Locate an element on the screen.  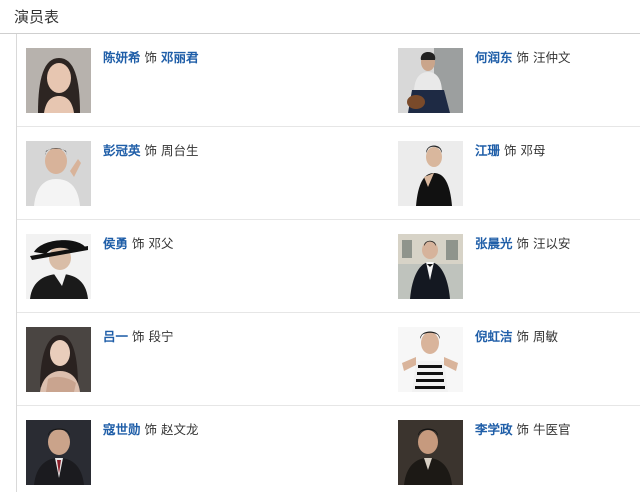
actor-name-link: 彭冠英 is located at coordinates (122, 150).